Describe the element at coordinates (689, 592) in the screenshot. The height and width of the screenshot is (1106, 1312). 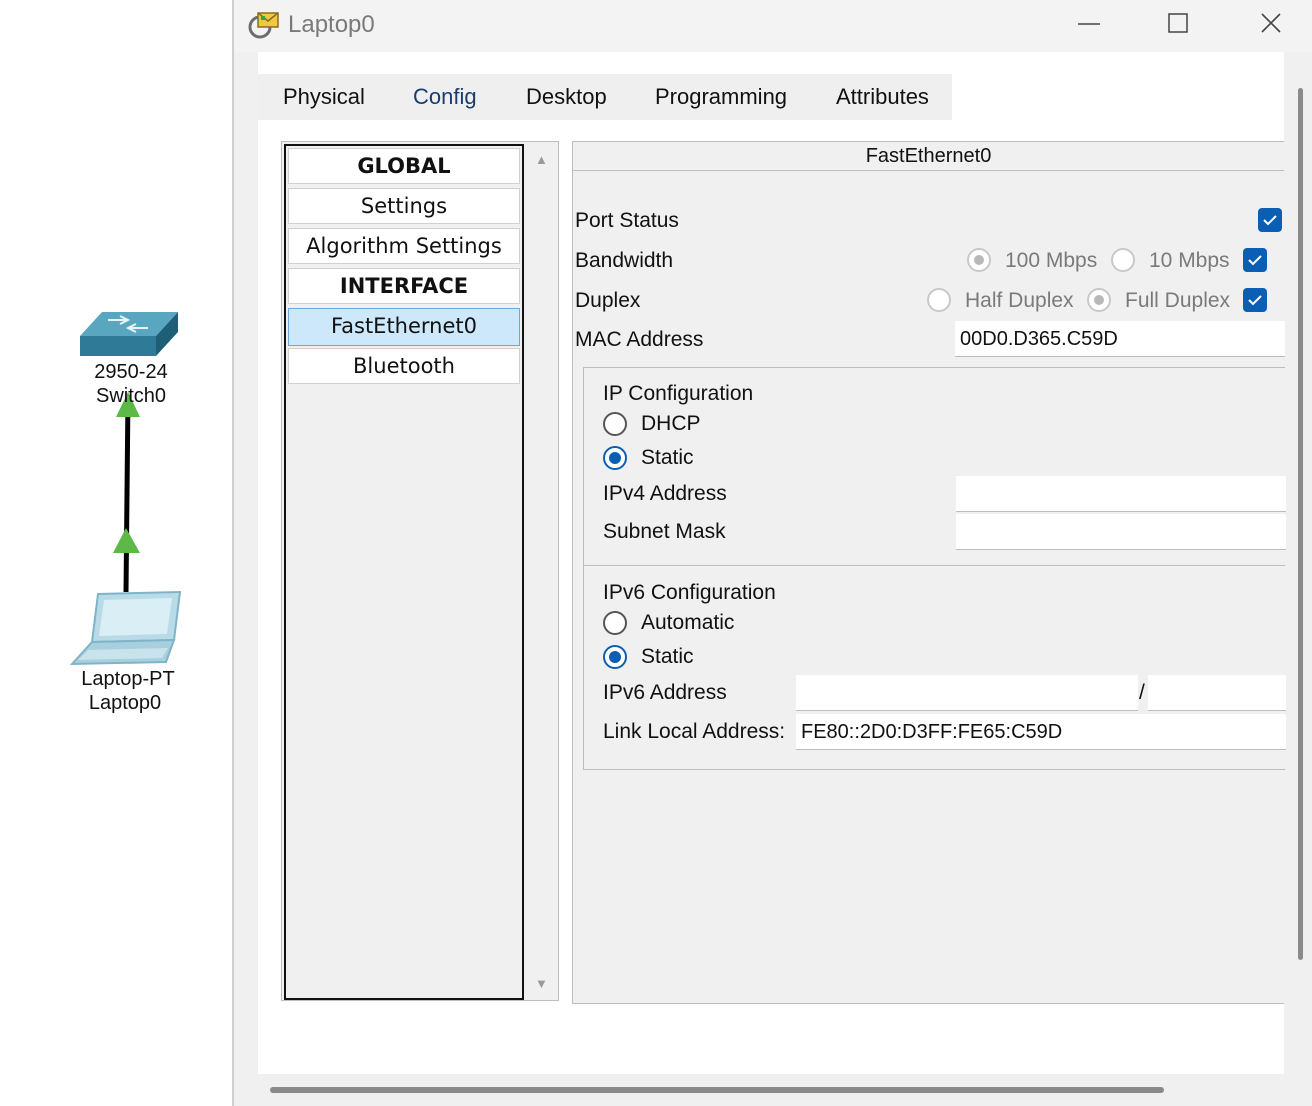
I see `ipv6-configuration-title: IPv6 Configuration` at that location.